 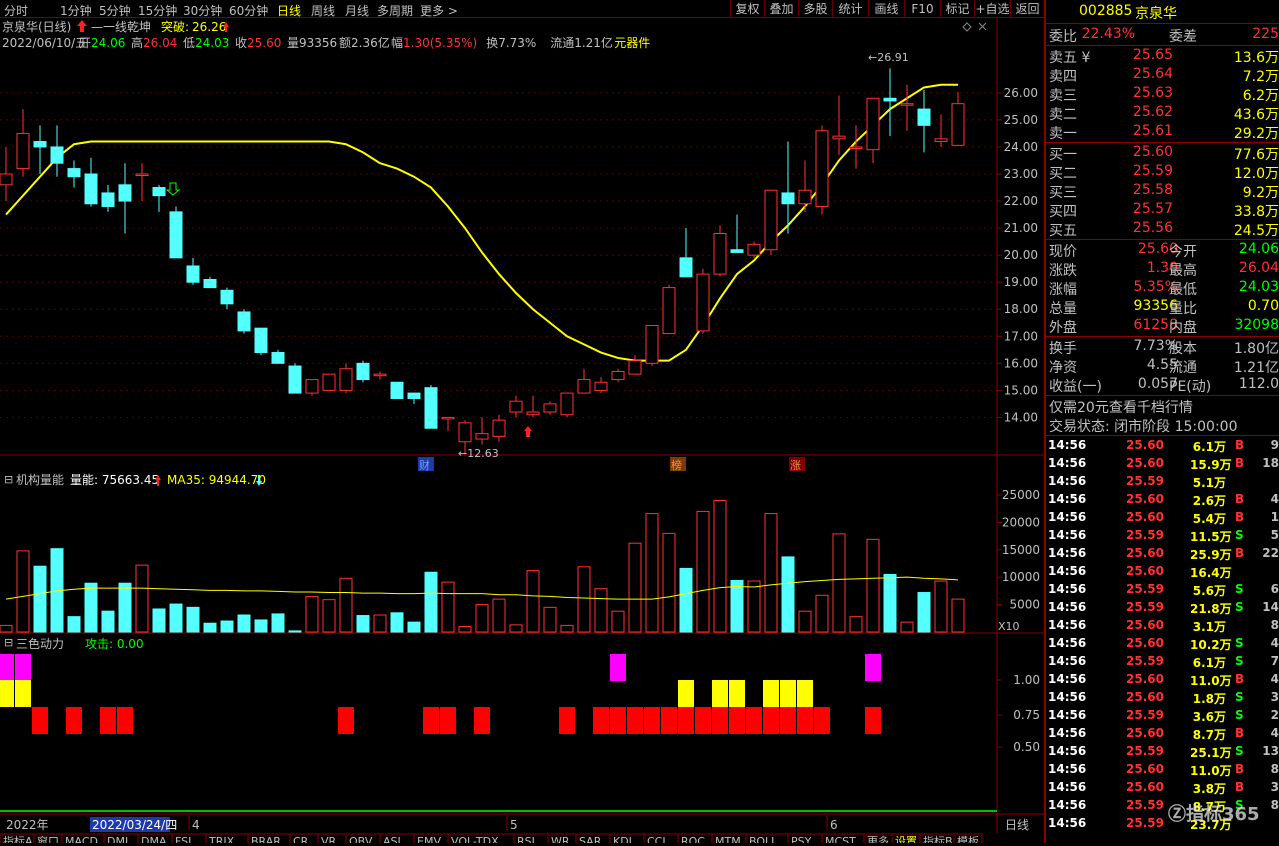 What do you see at coordinates (154, 840) in the screenshot?
I see `indicator-tab-label: DMA` at bounding box center [154, 840].